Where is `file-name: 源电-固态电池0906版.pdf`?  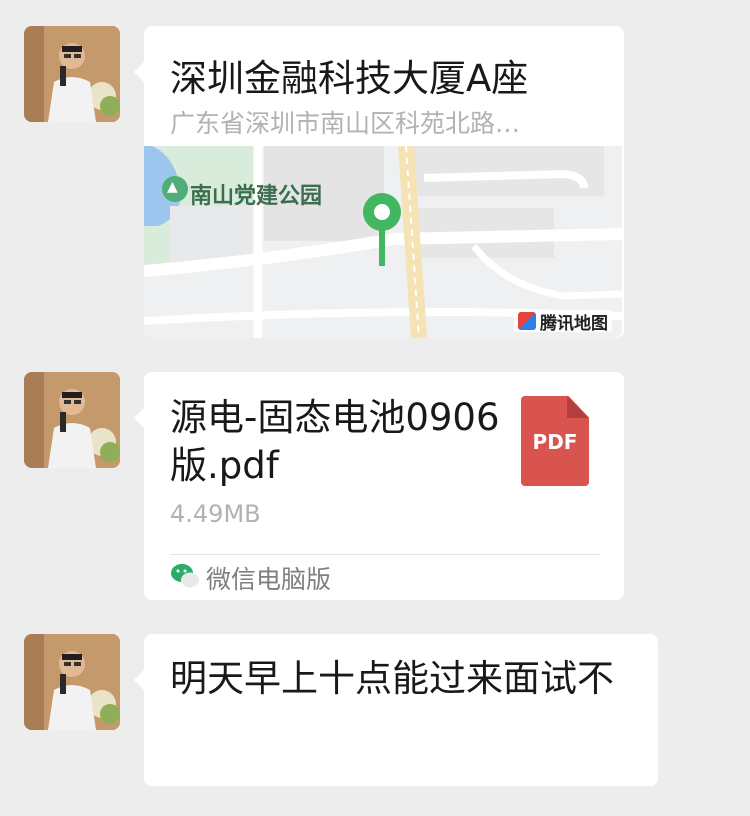
file-name: 源电-固态电池0906版.pdf is located at coordinates (335, 441).